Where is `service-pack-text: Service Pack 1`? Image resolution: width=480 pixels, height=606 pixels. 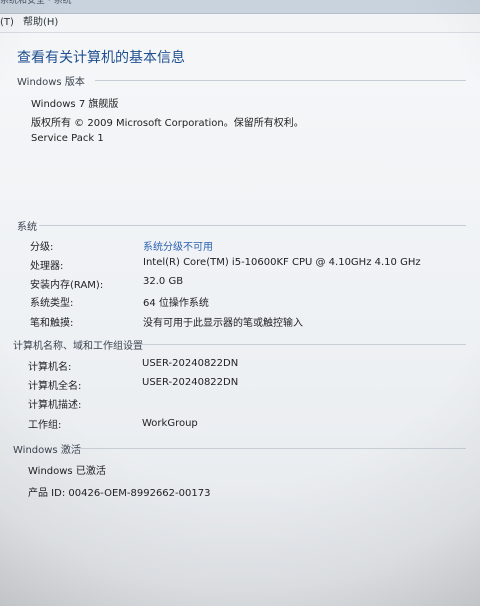
service-pack-text: Service Pack 1 is located at coordinates (67, 138).